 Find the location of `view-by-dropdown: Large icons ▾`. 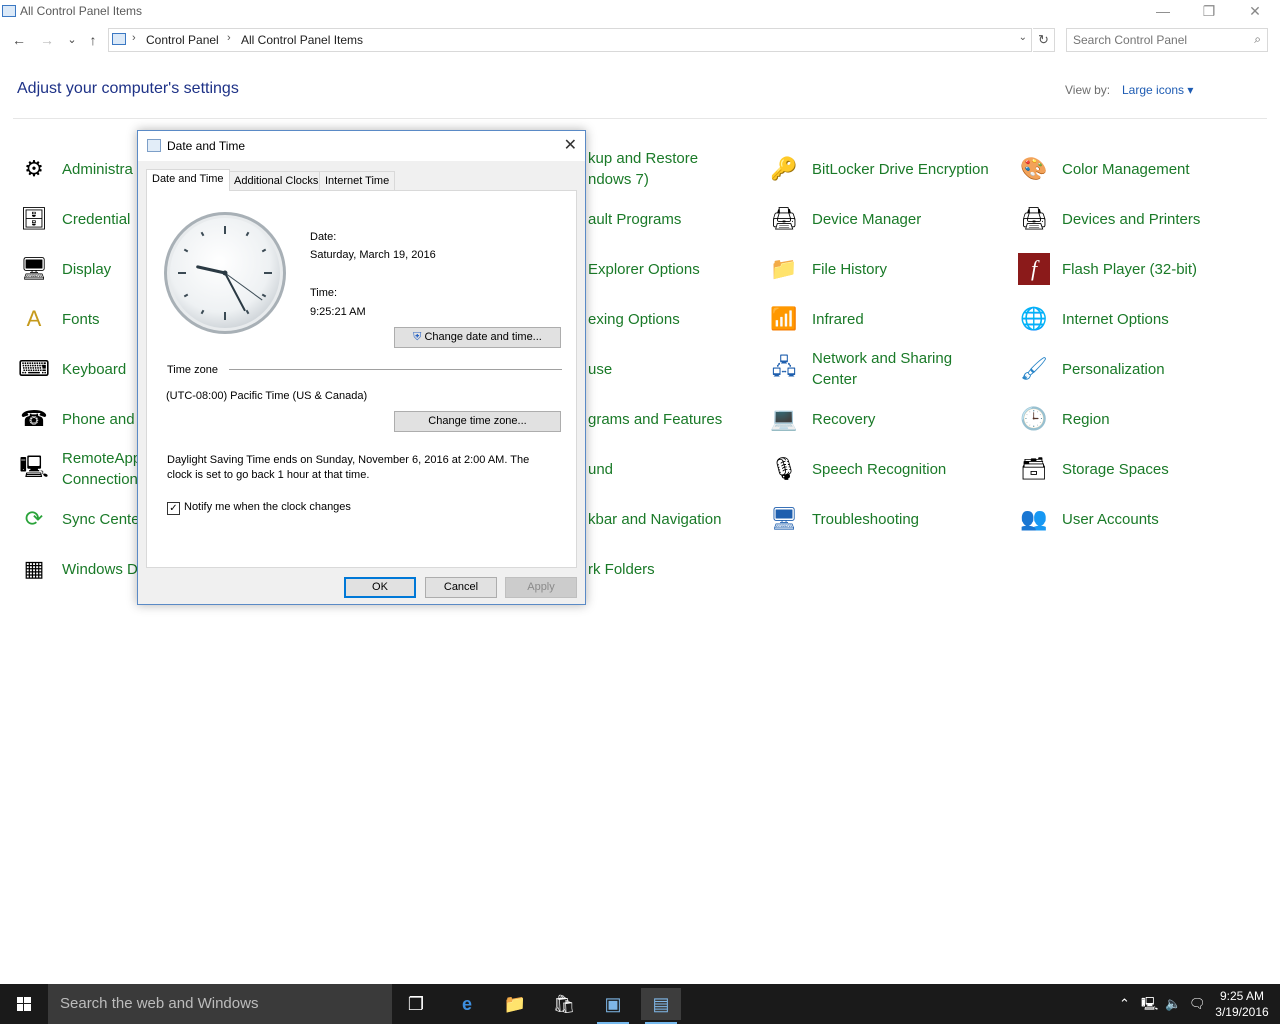

view-by-dropdown: Large icons ▾ is located at coordinates (1157, 90).